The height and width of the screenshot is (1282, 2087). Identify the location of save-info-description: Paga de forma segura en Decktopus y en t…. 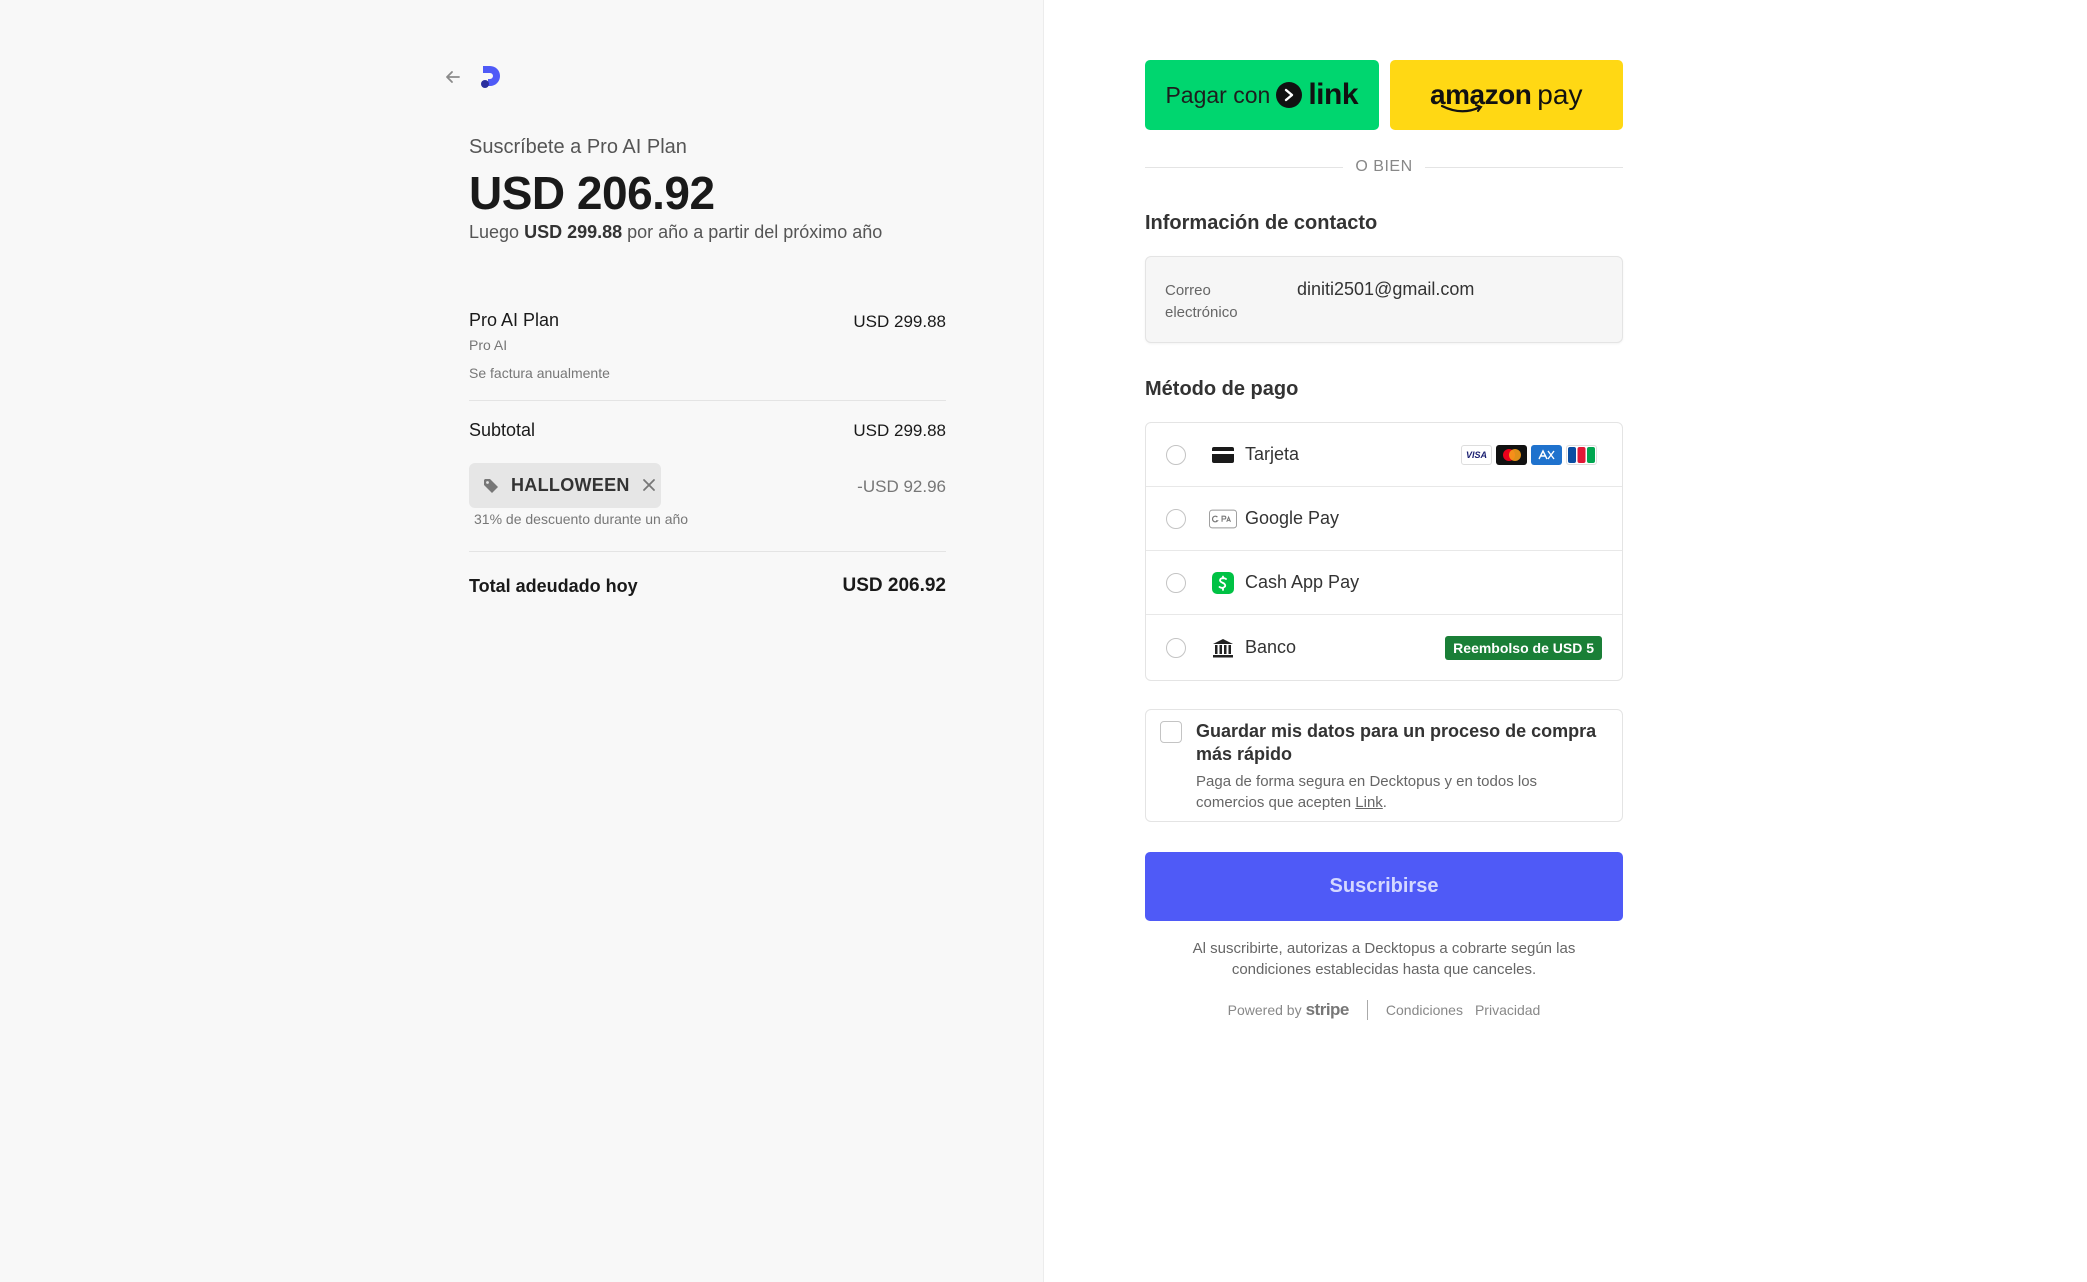
(1401, 792).